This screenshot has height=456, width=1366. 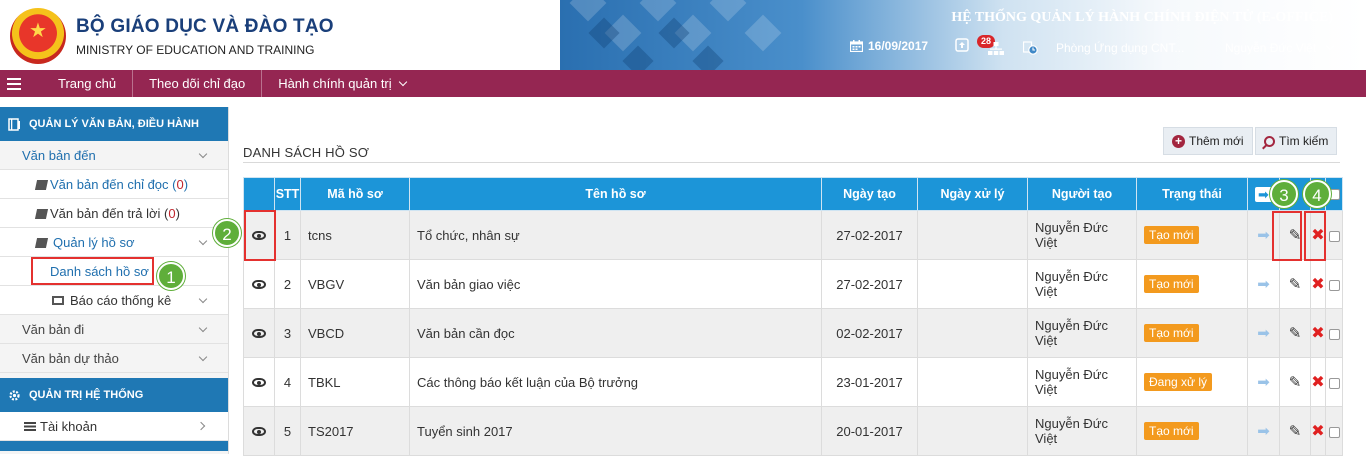 What do you see at coordinates (996, 49) in the screenshot?
I see `org-chart-icon` at bounding box center [996, 49].